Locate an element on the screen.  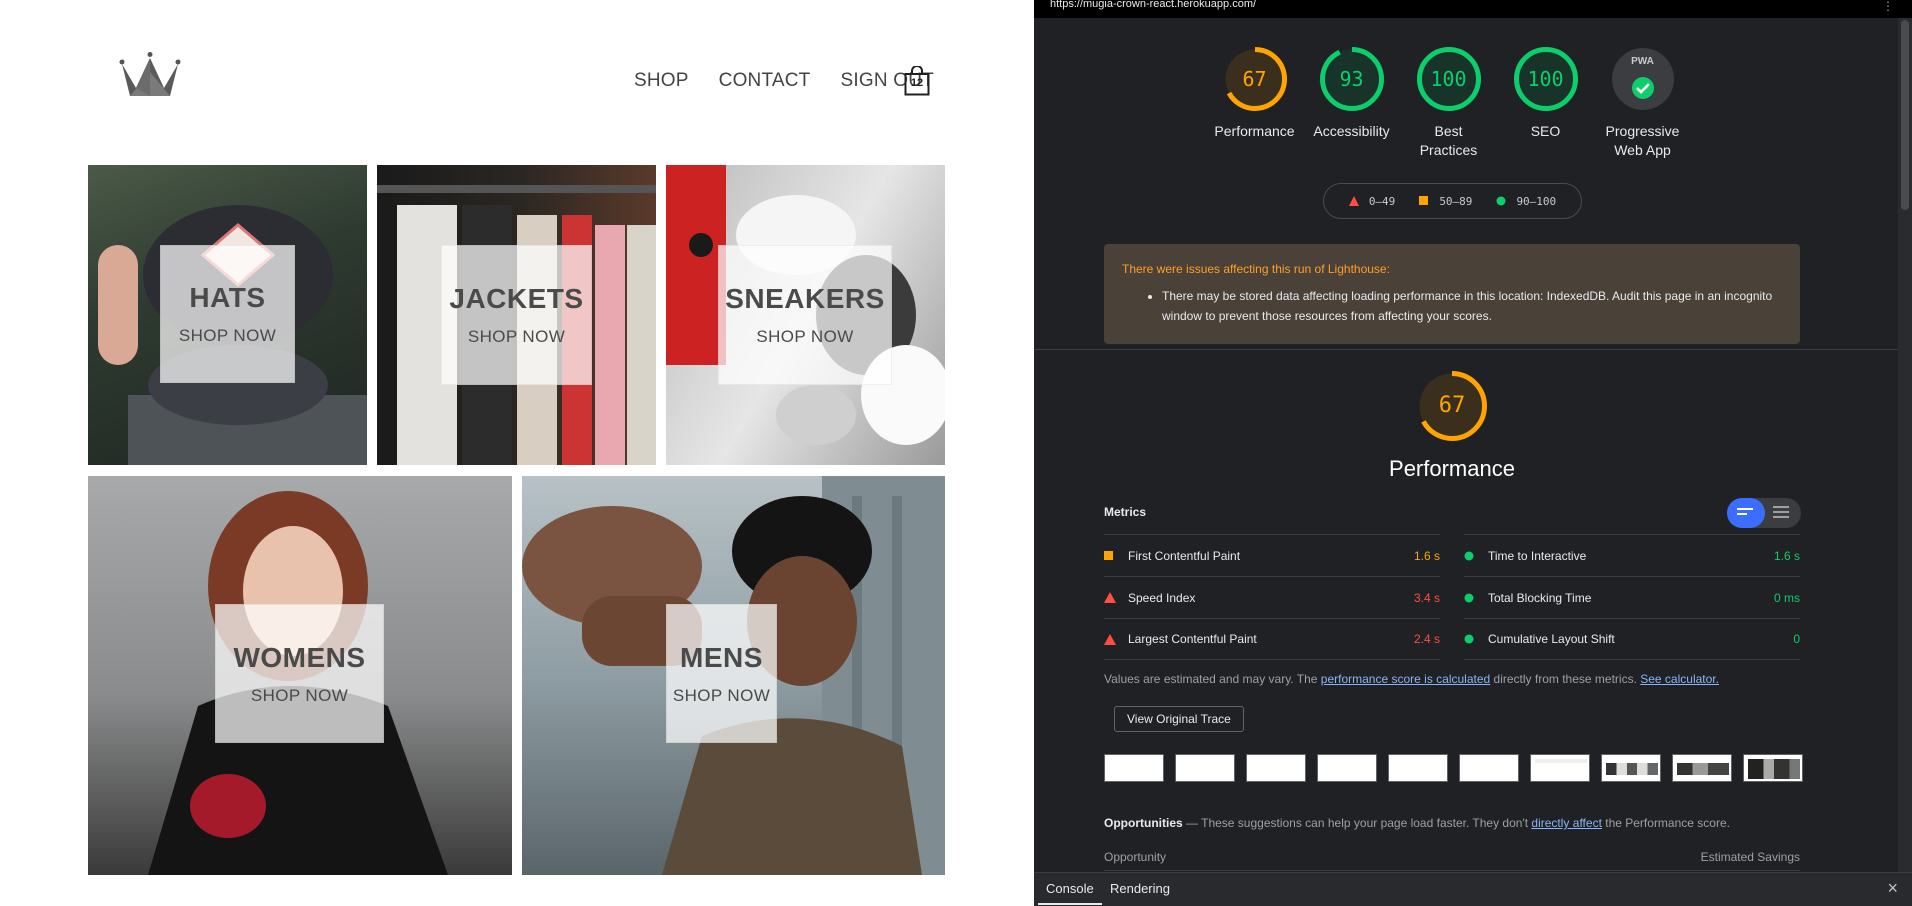
metric-value: 0 is located at coordinates (1796, 639).